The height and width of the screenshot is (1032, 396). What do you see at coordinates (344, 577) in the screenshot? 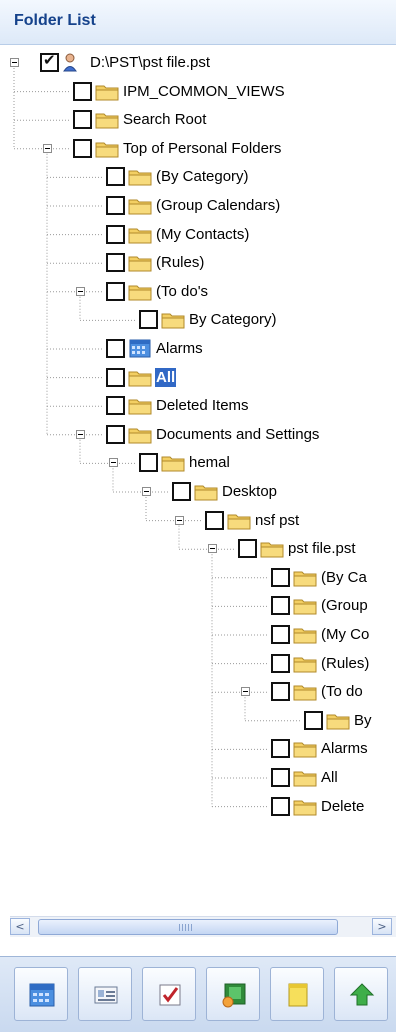
I see `node-label: (By Ca` at bounding box center [344, 577].